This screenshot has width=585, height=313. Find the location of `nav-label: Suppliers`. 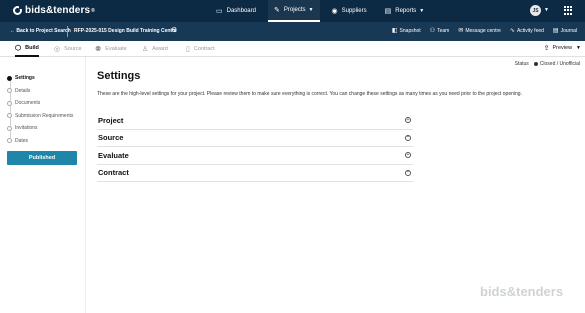

nav-label: Suppliers is located at coordinates (354, 11).